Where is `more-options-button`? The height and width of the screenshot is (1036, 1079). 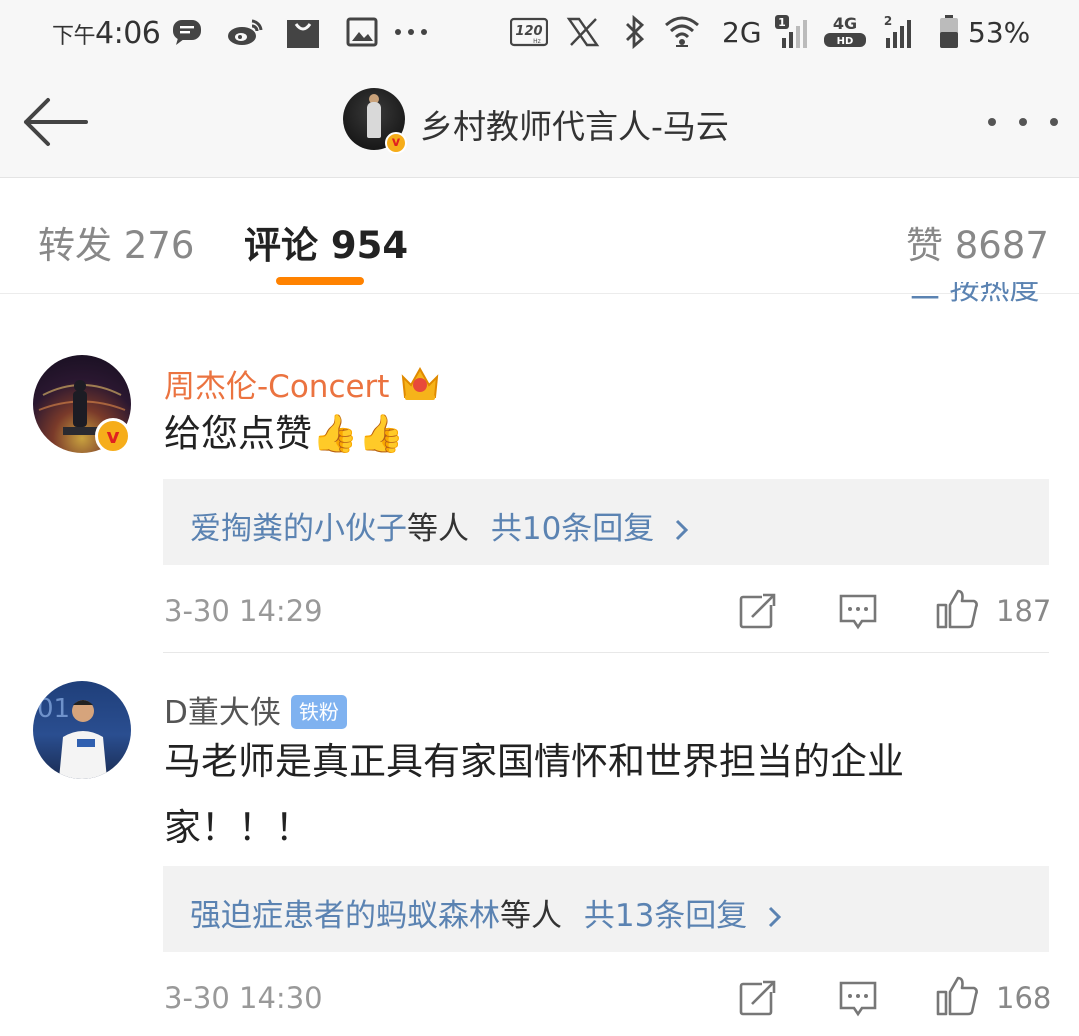
more-options-button is located at coordinates (1023, 122).